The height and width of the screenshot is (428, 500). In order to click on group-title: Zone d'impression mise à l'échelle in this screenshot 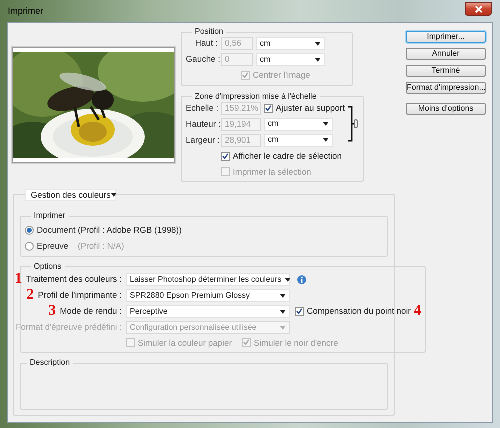, I will do `click(256, 97)`.